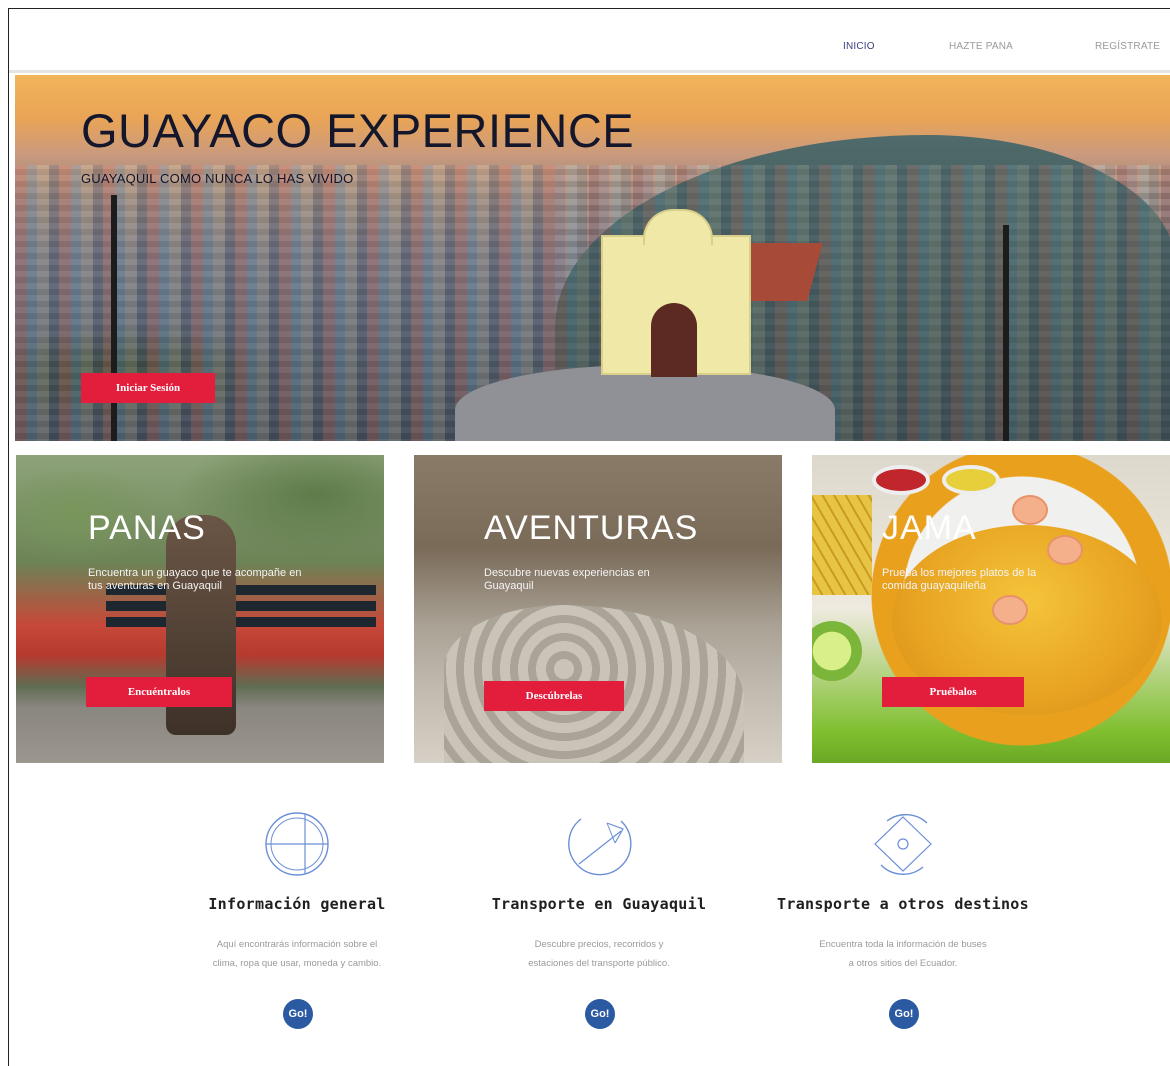 The width and height of the screenshot is (1170, 1066). Describe the element at coordinates (1006, 333) in the screenshot. I see `lamp-post-right` at that location.